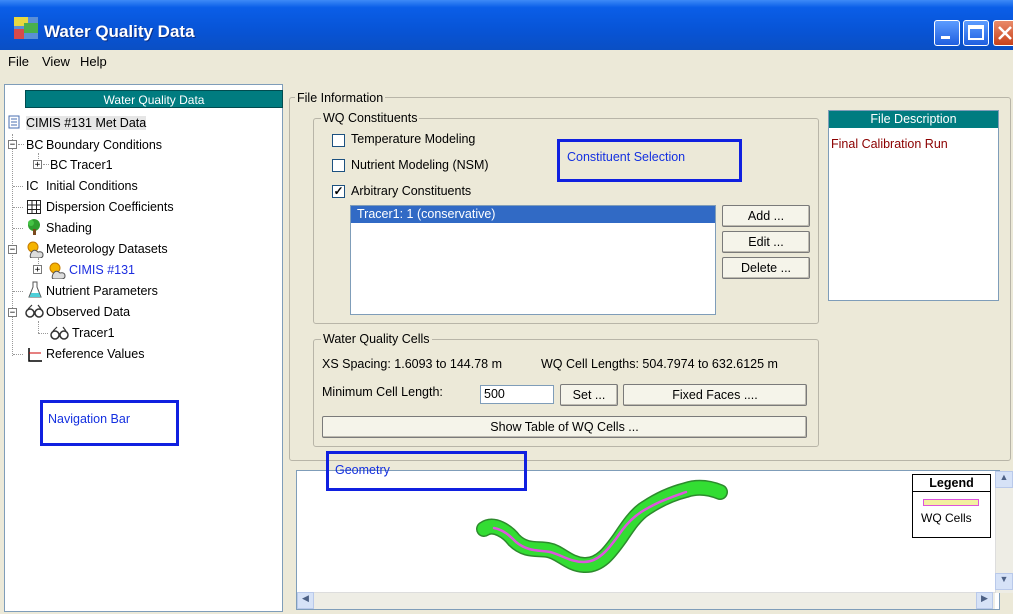 This screenshot has width=1013, height=614. What do you see at coordinates (34, 228) in the screenshot?
I see `tree-icon` at bounding box center [34, 228].